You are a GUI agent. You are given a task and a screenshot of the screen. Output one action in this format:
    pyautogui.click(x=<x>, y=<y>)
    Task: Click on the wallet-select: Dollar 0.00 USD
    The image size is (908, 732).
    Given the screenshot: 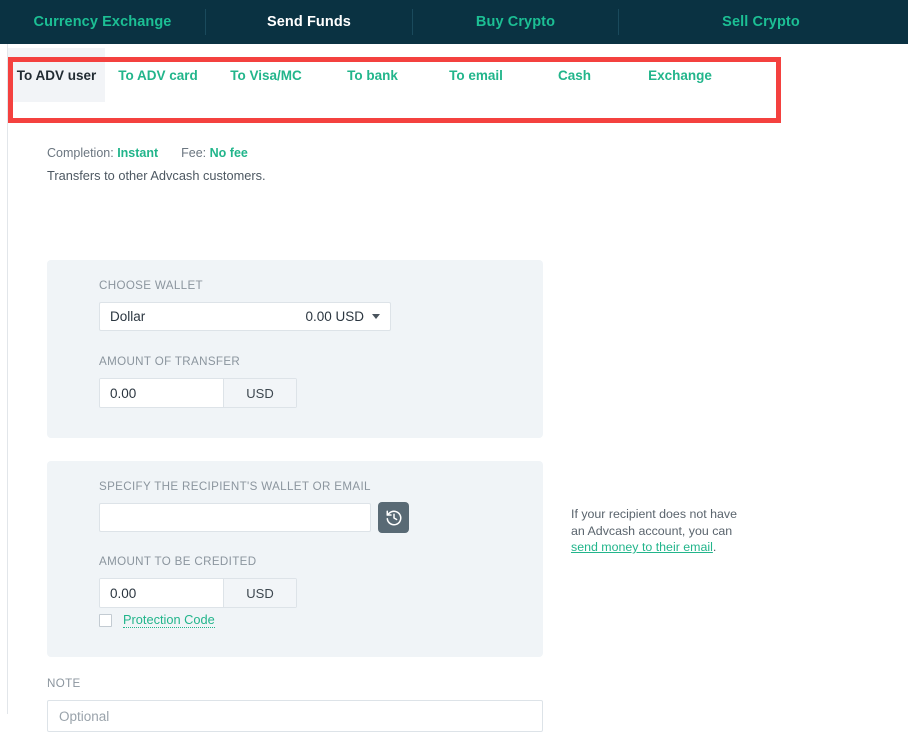 What is the action you would take?
    pyautogui.click(x=245, y=316)
    